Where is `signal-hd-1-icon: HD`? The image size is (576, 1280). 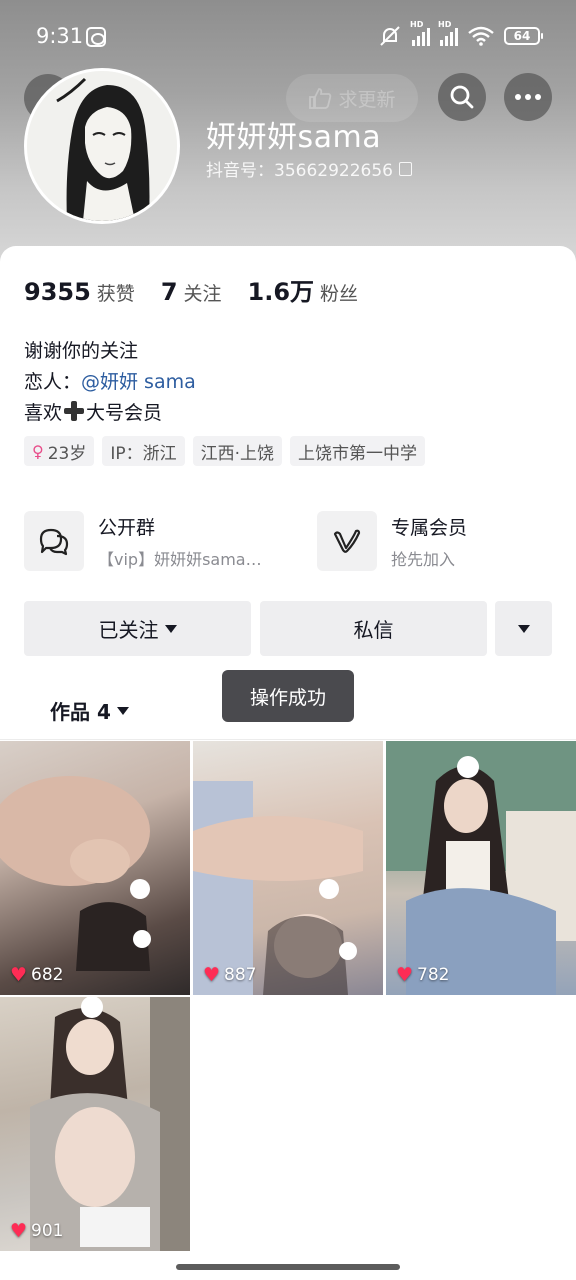
signal-hd-1-icon: HD is located at coordinates (420, 33).